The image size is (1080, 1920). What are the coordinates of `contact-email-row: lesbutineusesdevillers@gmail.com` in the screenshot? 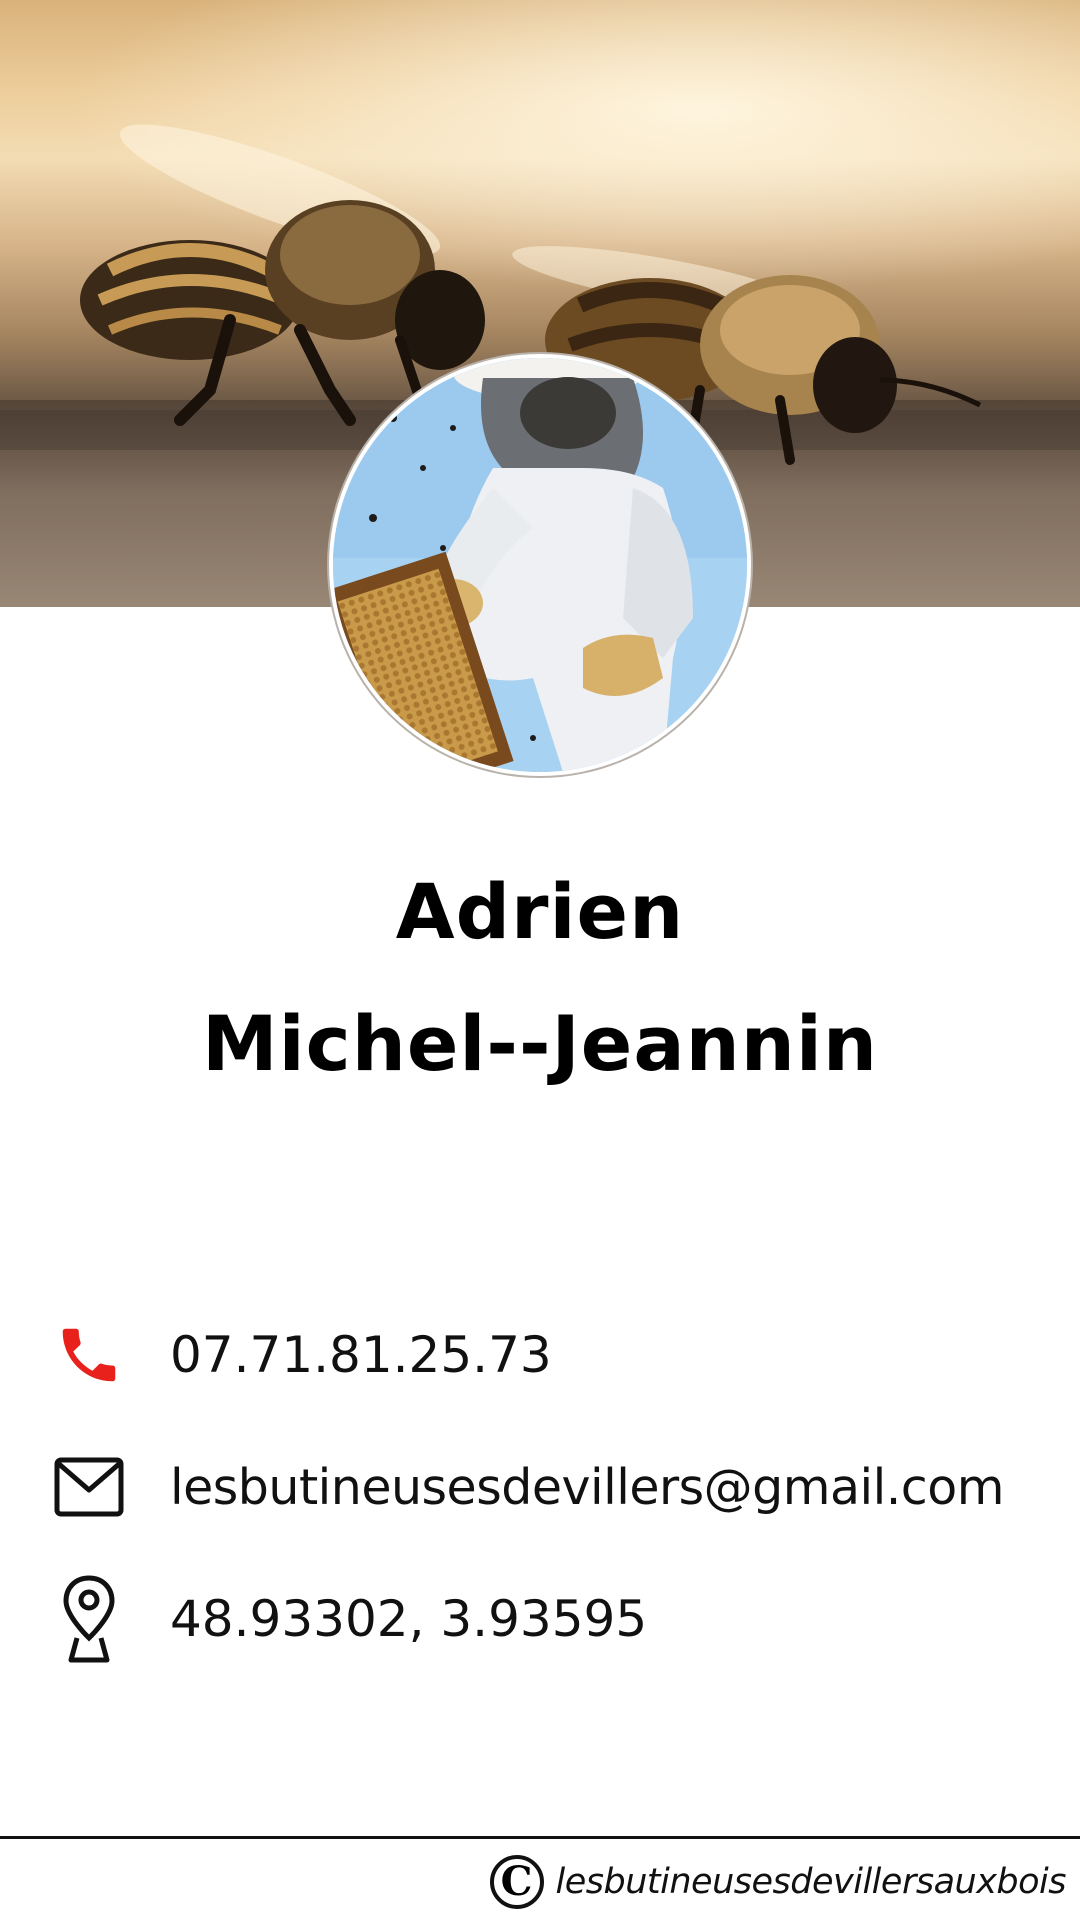 It's located at (540, 1487).